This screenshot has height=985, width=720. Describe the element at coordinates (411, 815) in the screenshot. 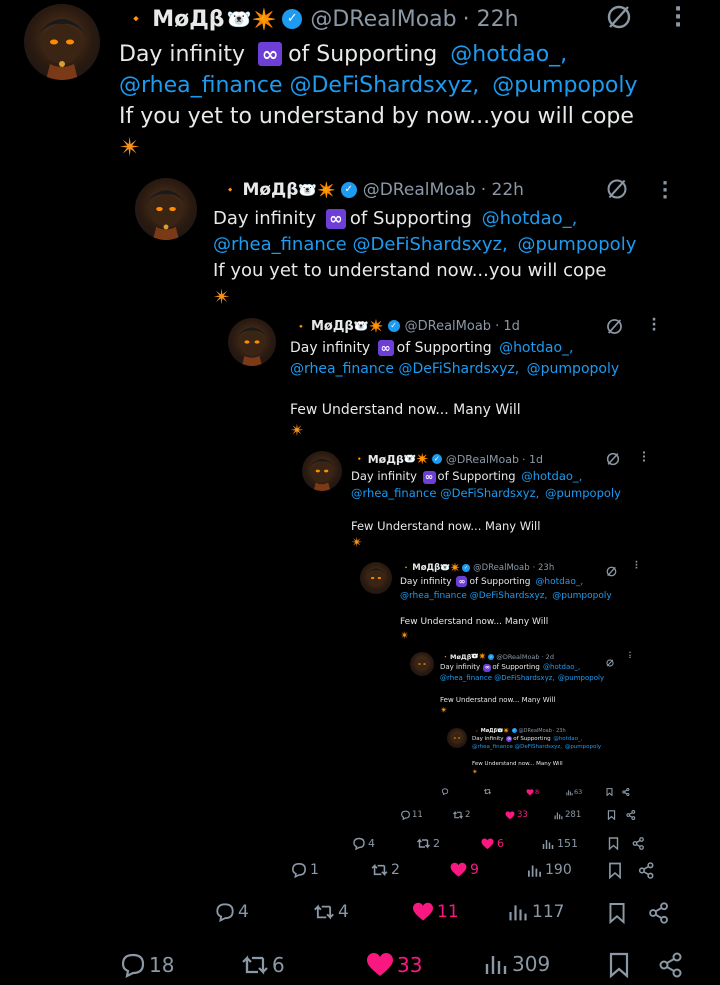

I see `reply-button: 11` at that location.